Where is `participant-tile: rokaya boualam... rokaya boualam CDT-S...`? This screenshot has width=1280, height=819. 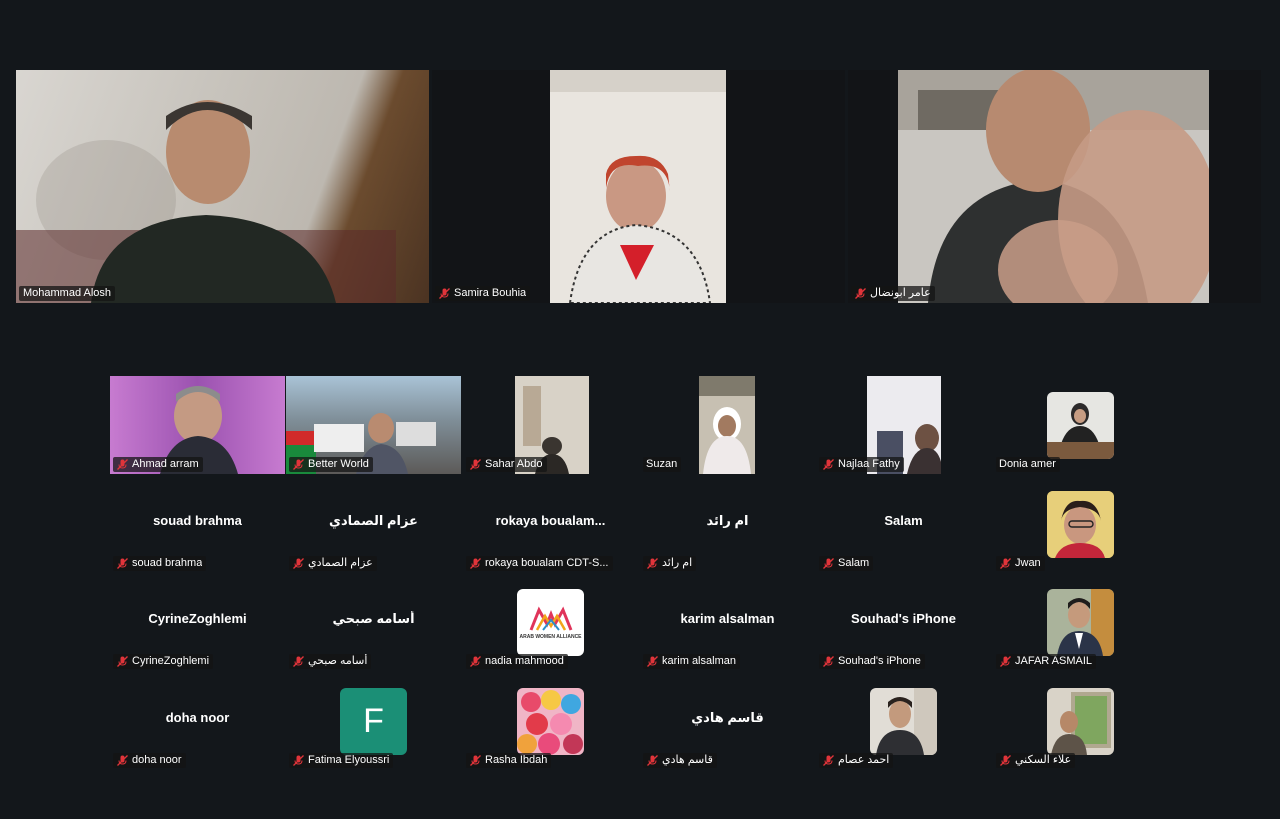
participant-tile: rokaya boualam... rokaya boualam CDT-S... is located at coordinates (550, 524).